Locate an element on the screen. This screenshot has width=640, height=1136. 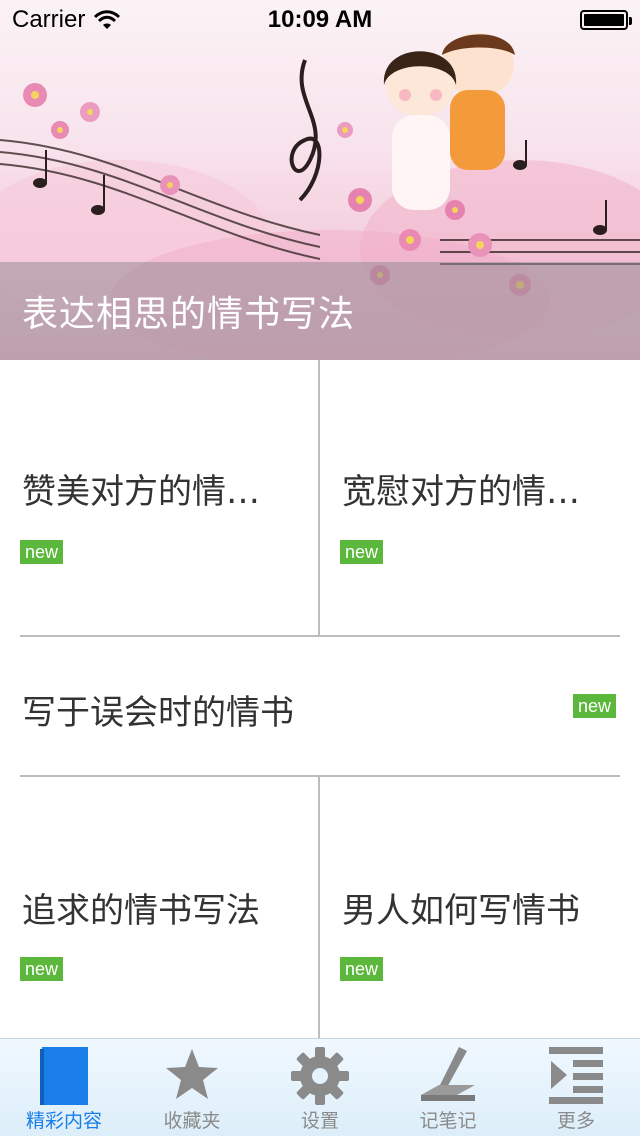
tab-featured: 精彩内容 is located at coordinates (64, 1087).